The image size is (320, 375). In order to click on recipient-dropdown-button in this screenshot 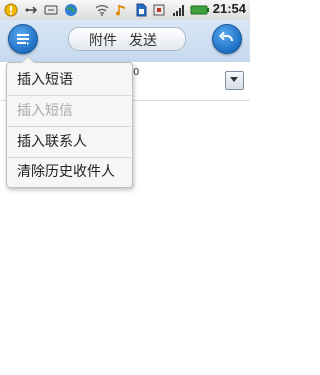, I will do `click(234, 80)`.